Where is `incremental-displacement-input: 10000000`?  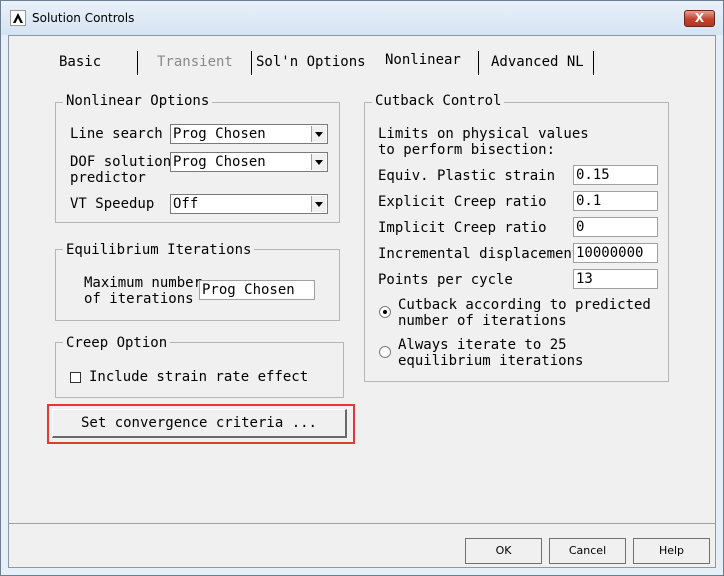 incremental-displacement-input: 10000000 is located at coordinates (615, 253).